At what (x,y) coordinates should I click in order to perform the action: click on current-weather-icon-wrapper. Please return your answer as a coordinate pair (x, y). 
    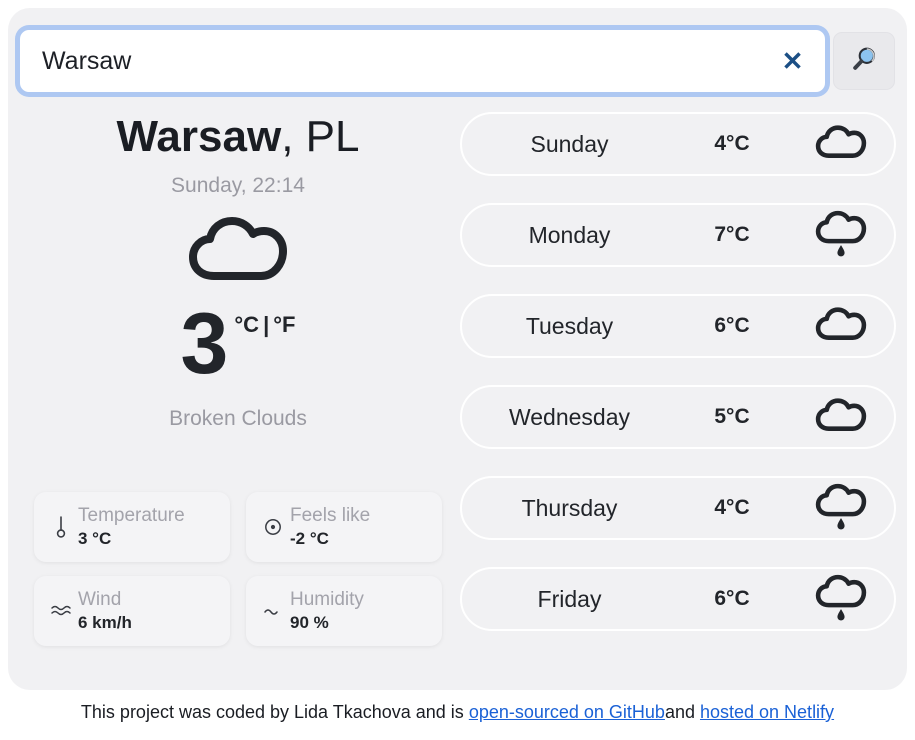
    Looking at the image, I should click on (238, 254).